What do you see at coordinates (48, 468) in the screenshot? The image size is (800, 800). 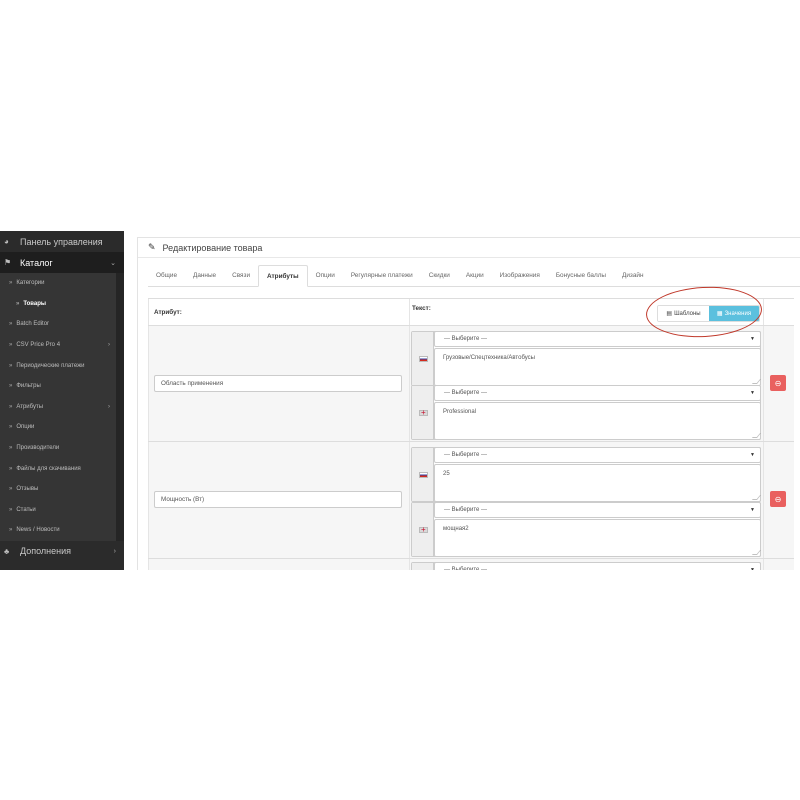 I see `sidebar-item-label: Файлы для скачивания` at bounding box center [48, 468].